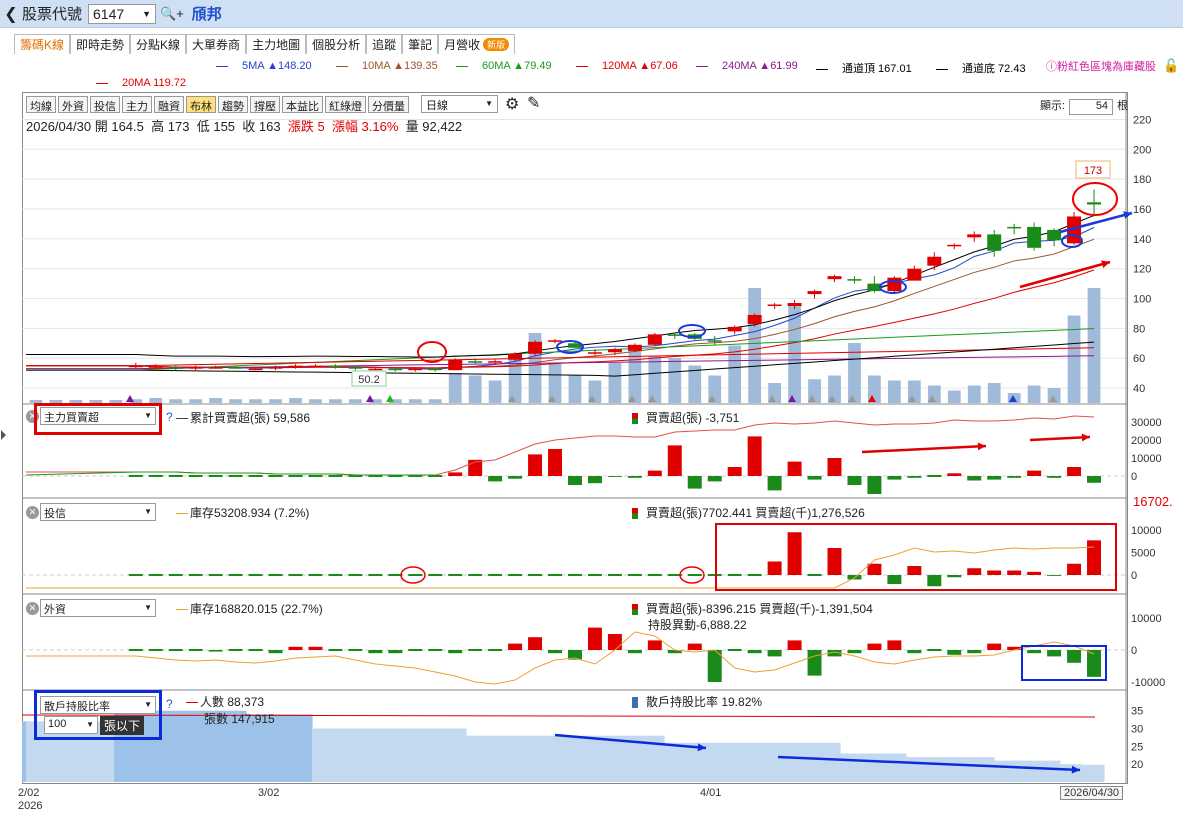 The image size is (1183, 816). I want to click on pen-icon: ✎, so click(533, 103).